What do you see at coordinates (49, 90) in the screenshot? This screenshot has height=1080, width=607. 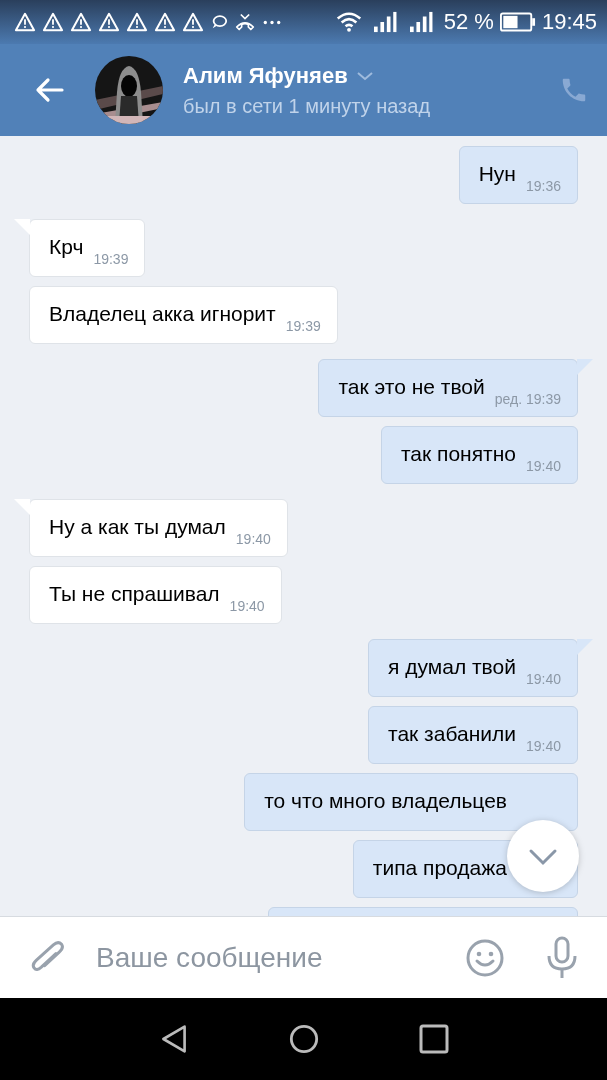 I see `back-arrow-icon` at bounding box center [49, 90].